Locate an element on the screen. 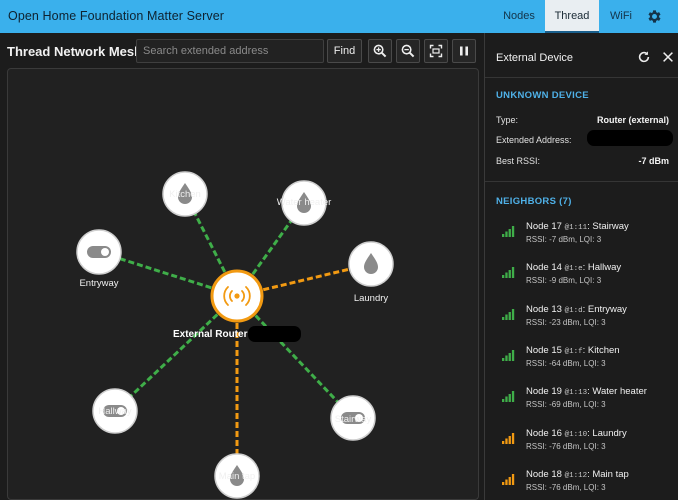 Image resolution: width=678 pixels, height=500 pixels. pause-button is located at coordinates (464, 51).